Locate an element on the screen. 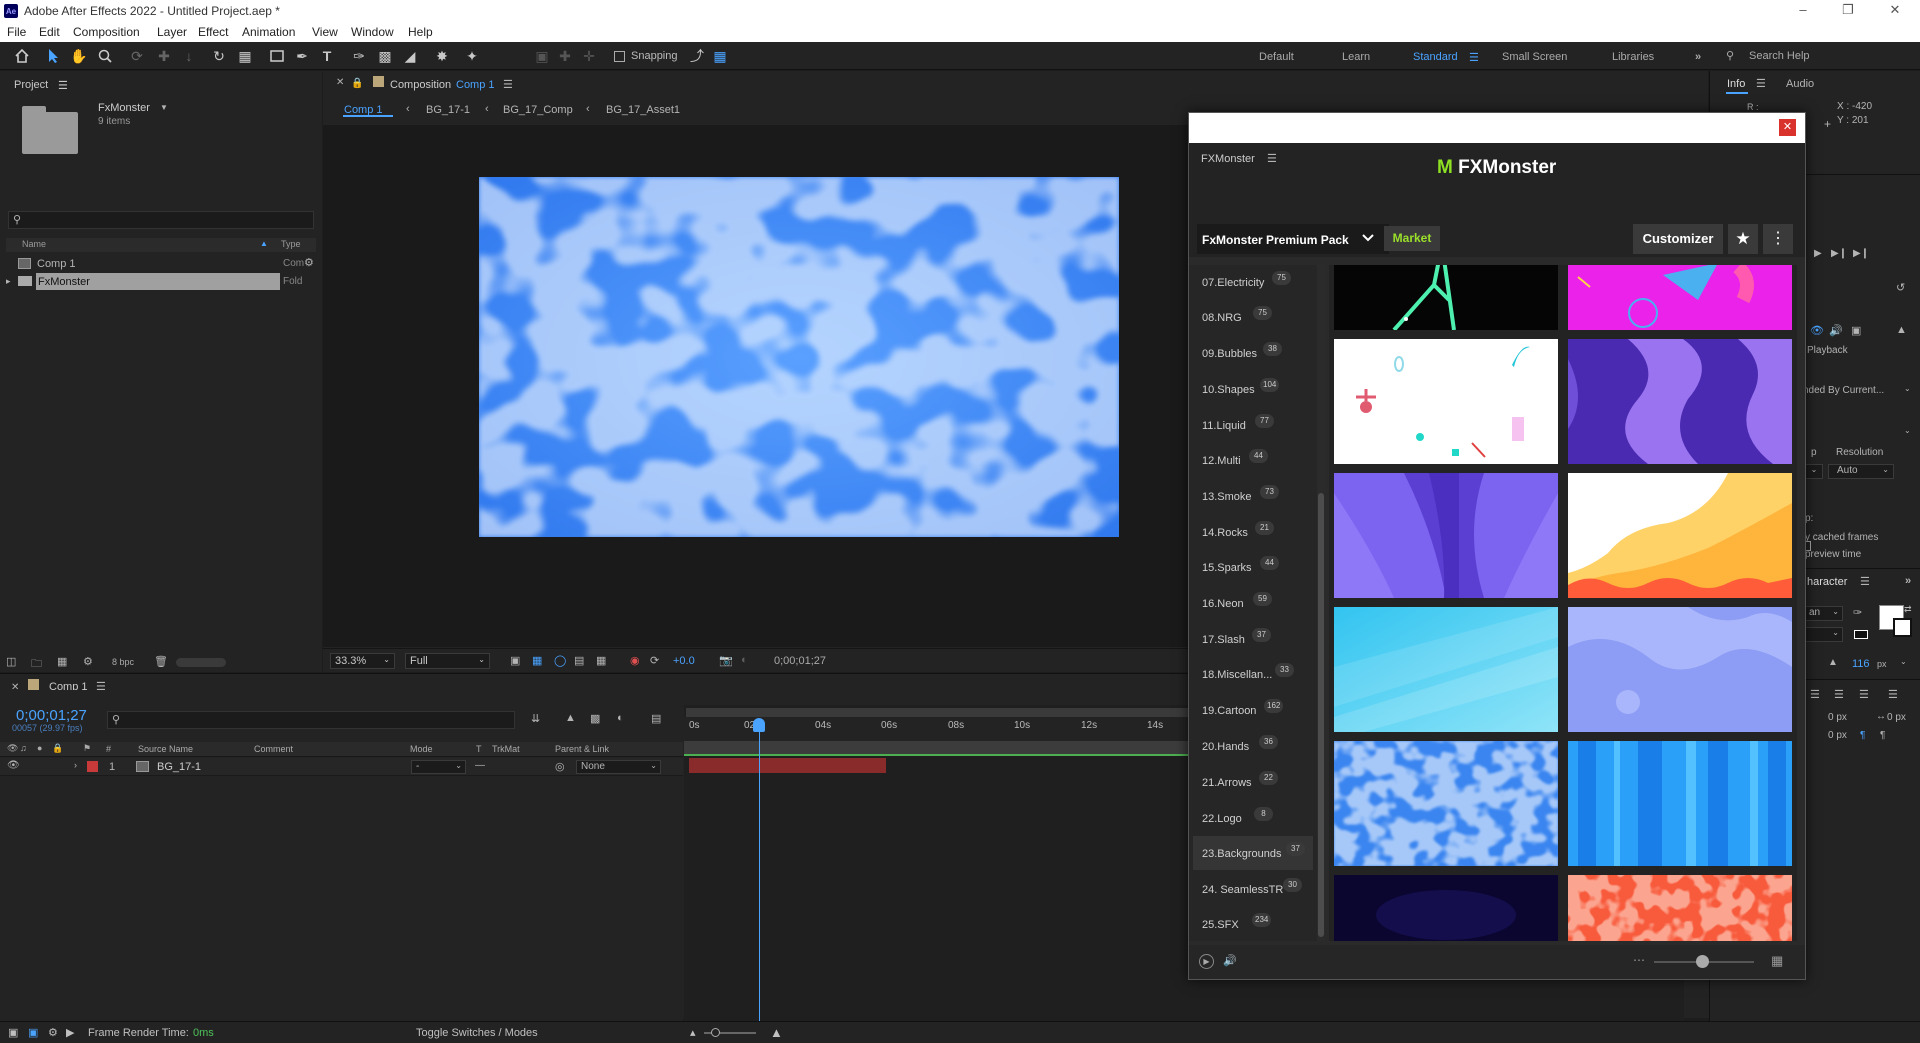 The width and height of the screenshot is (1920, 1043). resolution-dropdown: Full ⌄ is located at coordinates (447, 661).